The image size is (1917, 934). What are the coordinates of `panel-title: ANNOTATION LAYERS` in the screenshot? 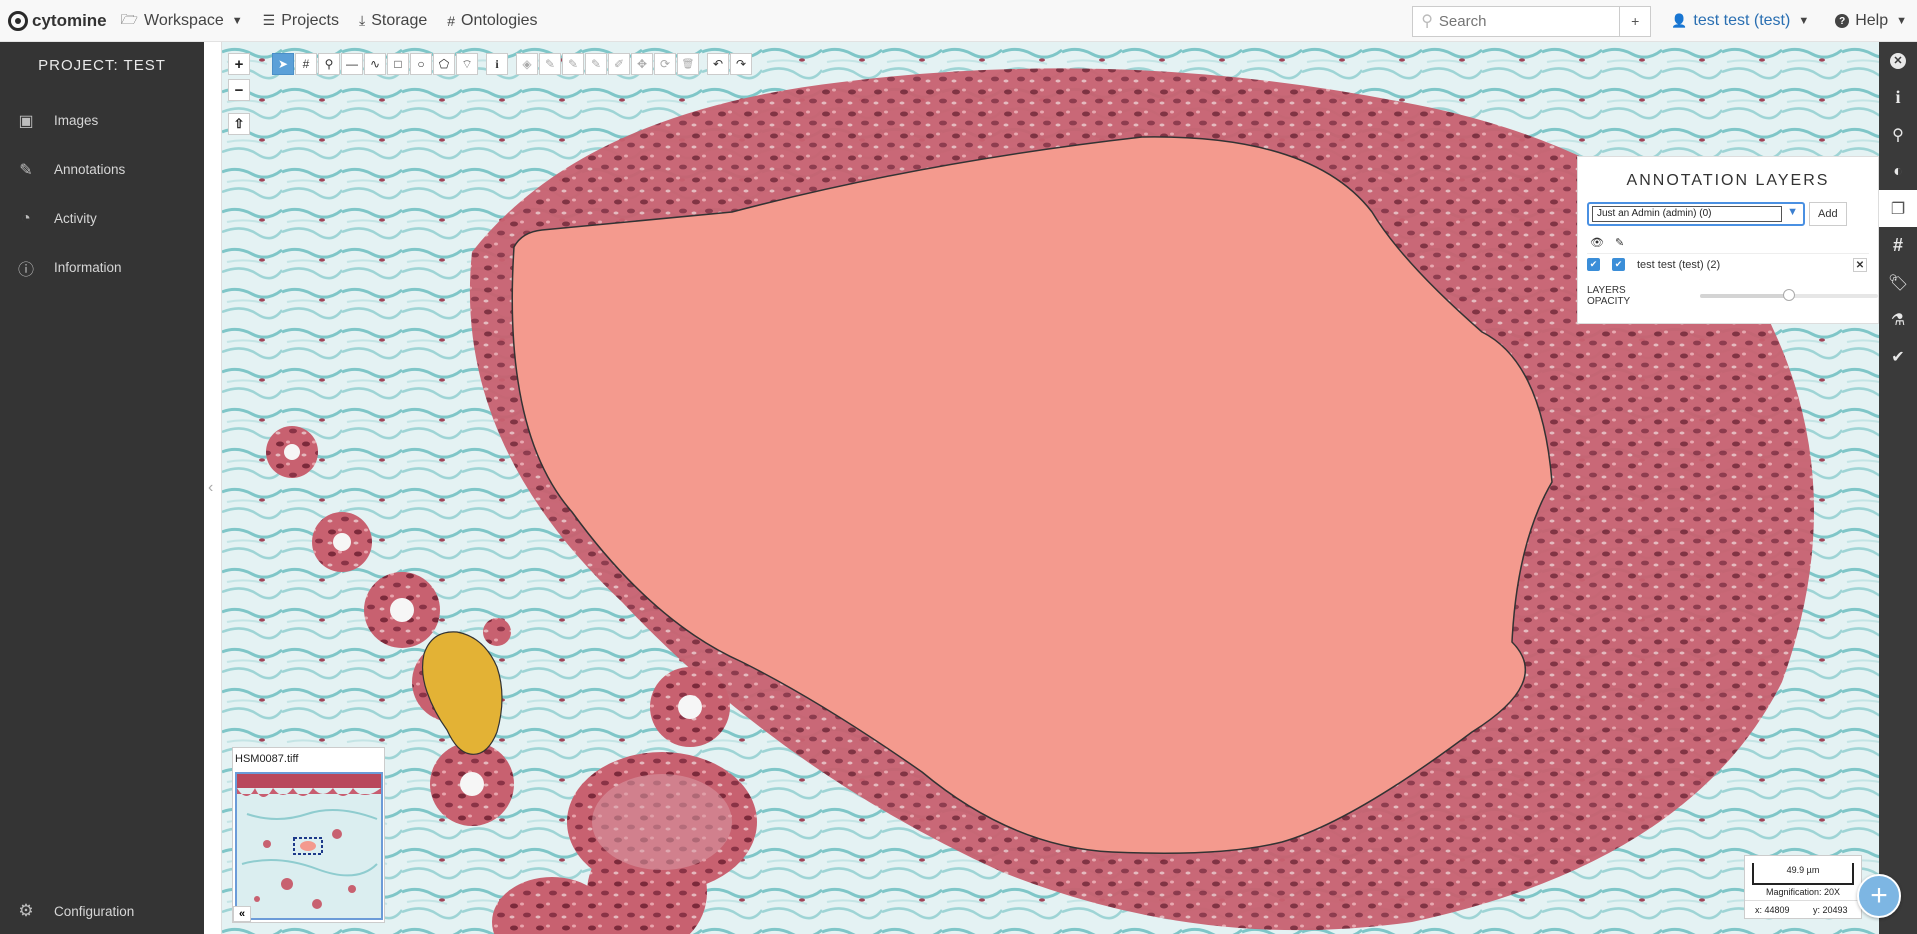 It's located at (1728, 180).